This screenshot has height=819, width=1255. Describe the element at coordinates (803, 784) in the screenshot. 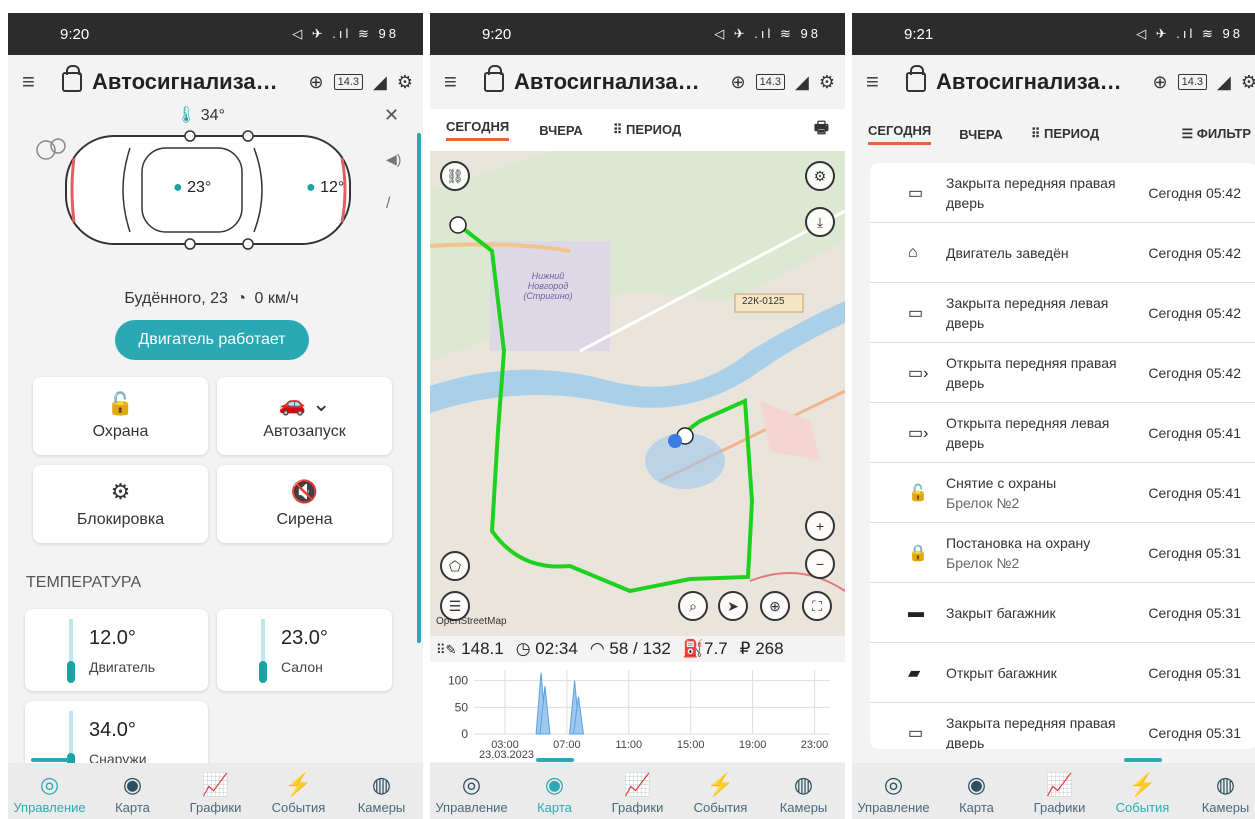

I see `camera-icon: ◍` at that location.